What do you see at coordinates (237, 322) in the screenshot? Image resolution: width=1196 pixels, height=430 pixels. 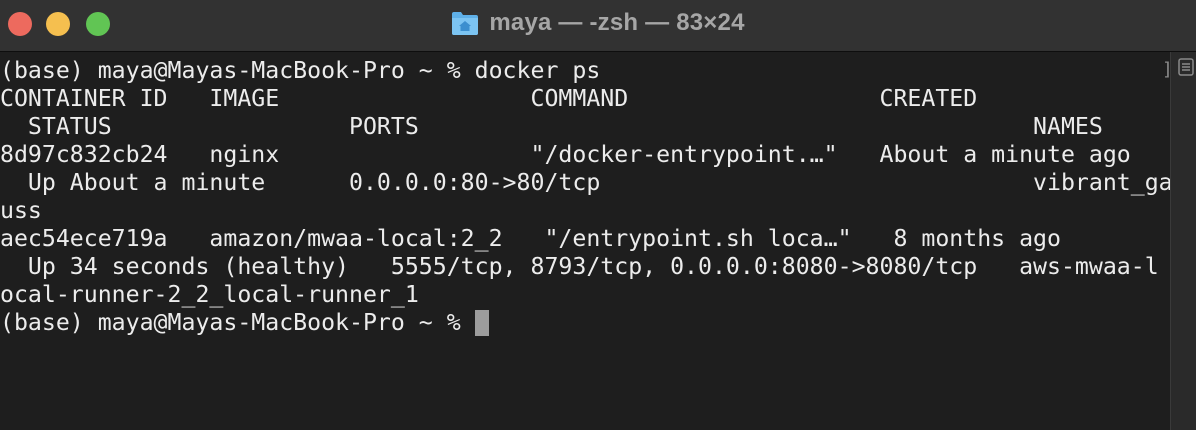 I see `shell-prompt: (base) maya@Mayas-MacBook-Pro ~ %` at bounding box center [237, 322].